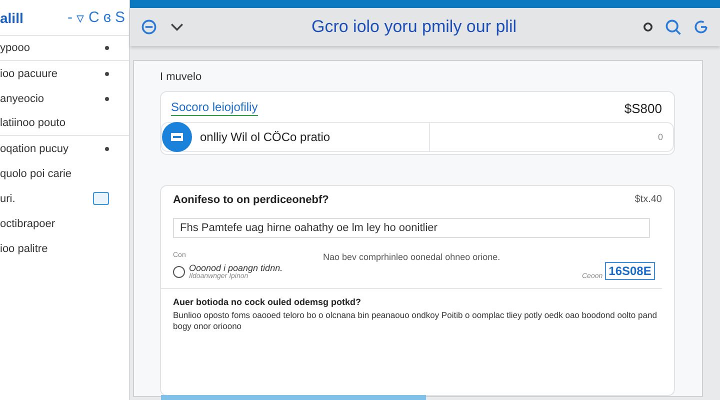 The height and width of the screenshot is (400, 720). I want to click on sidebar-item: ioo palitre, so click(24, 248).